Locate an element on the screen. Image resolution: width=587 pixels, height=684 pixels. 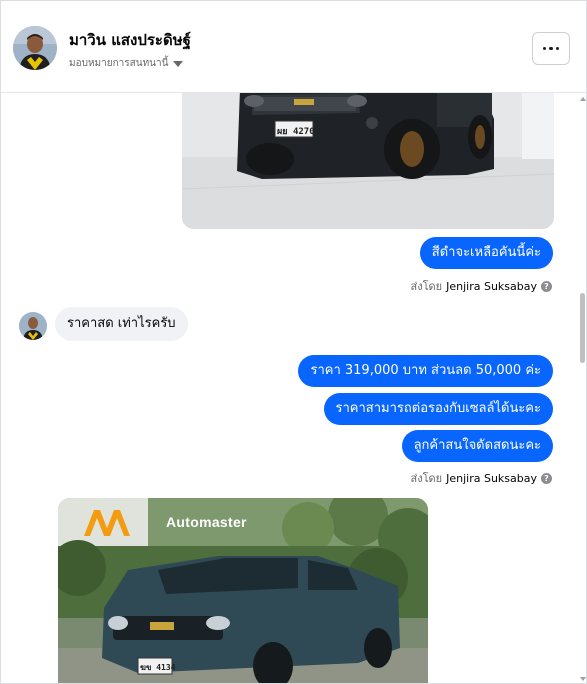
scroll-down-arrow-icon is located at coordinates (583, 679).